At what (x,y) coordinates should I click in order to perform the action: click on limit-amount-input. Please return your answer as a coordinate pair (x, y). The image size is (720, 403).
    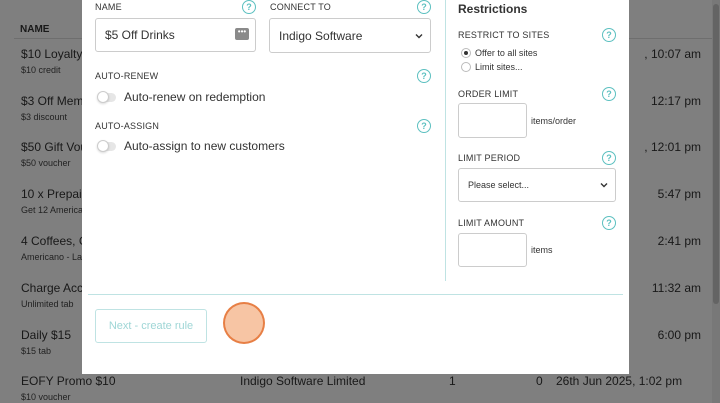
    Looking at the image, I should click on (492, 250).